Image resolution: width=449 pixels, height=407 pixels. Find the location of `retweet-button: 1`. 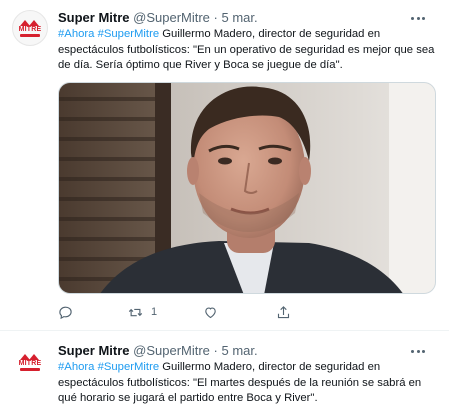

retweet-button: 1 is located at coordinates (142, 312).